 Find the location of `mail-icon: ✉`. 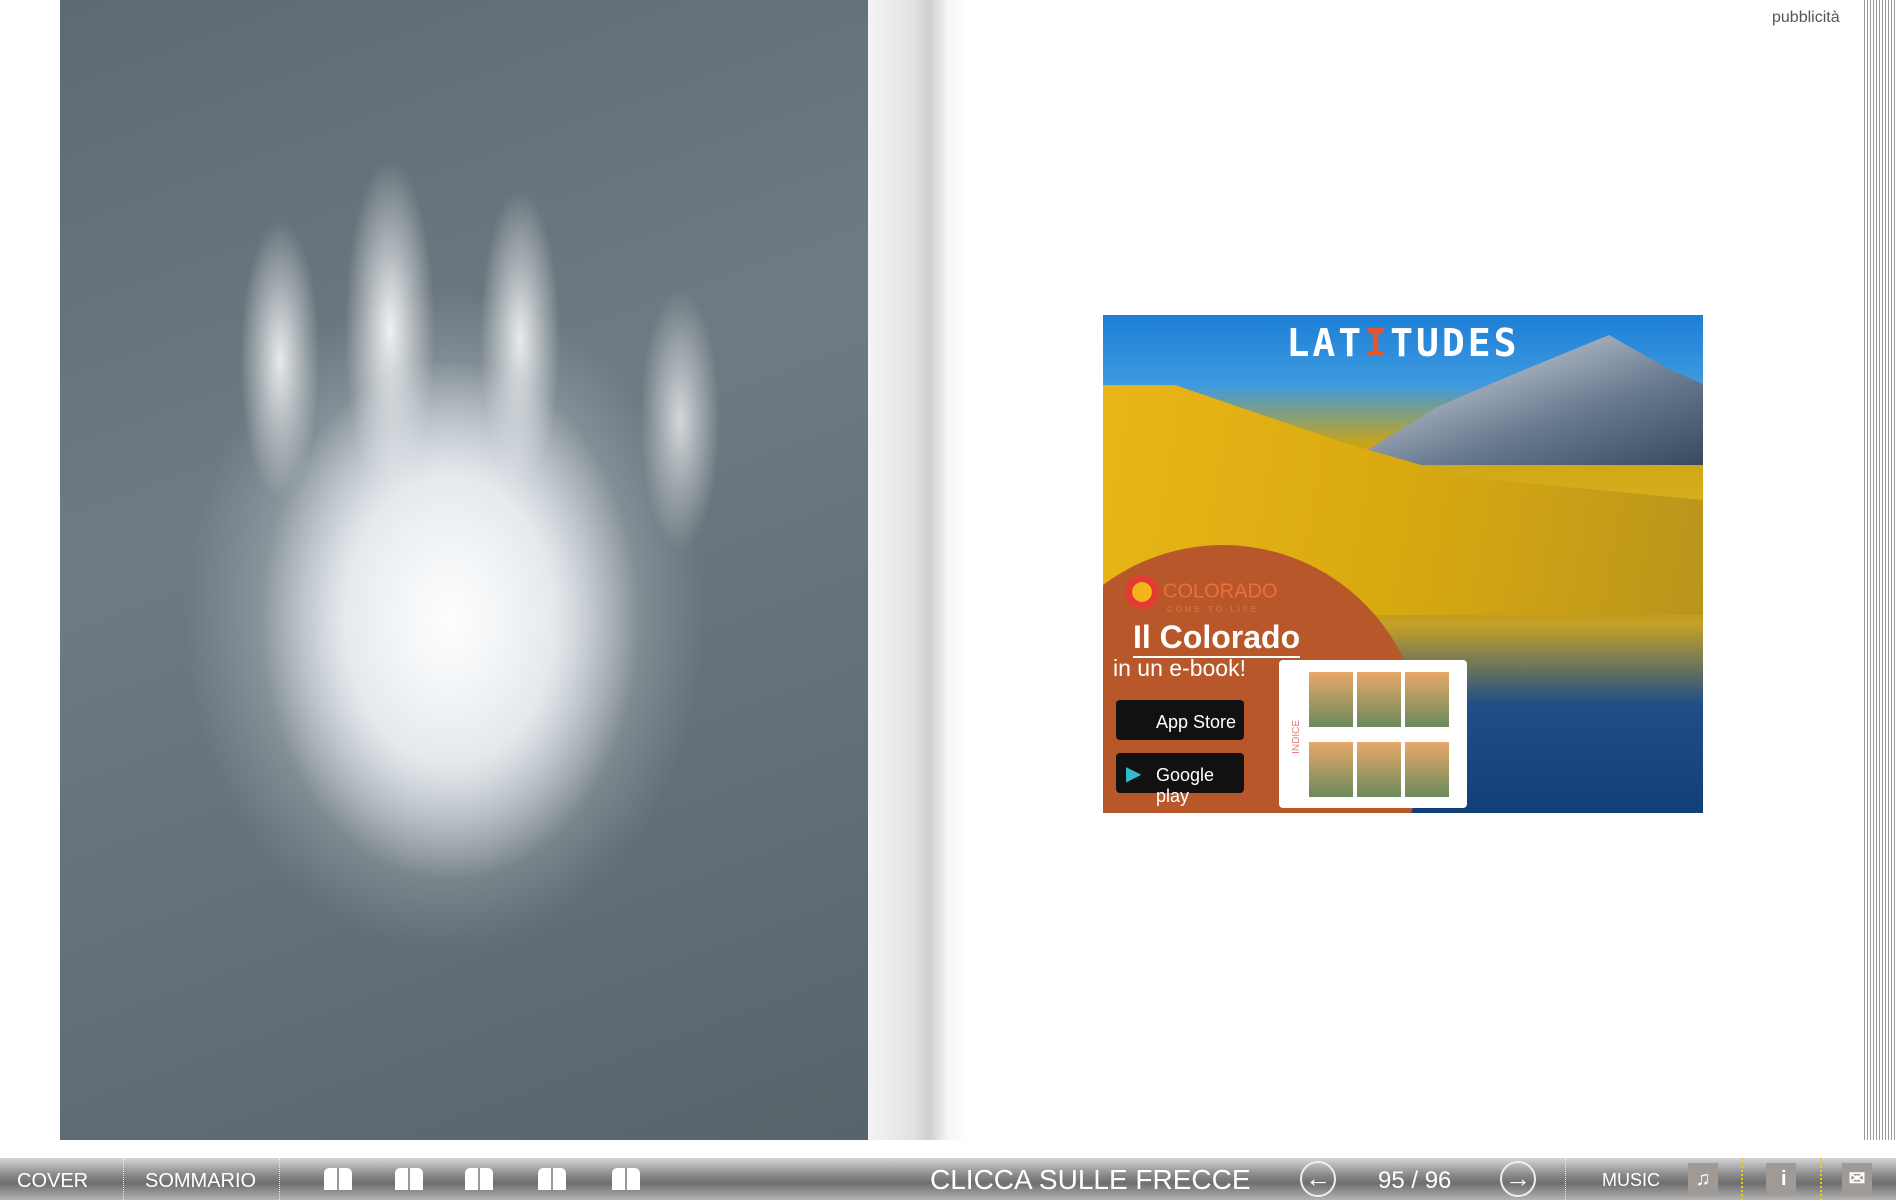

mail-icon: ✉ is located at coordinates (1857, 1179).